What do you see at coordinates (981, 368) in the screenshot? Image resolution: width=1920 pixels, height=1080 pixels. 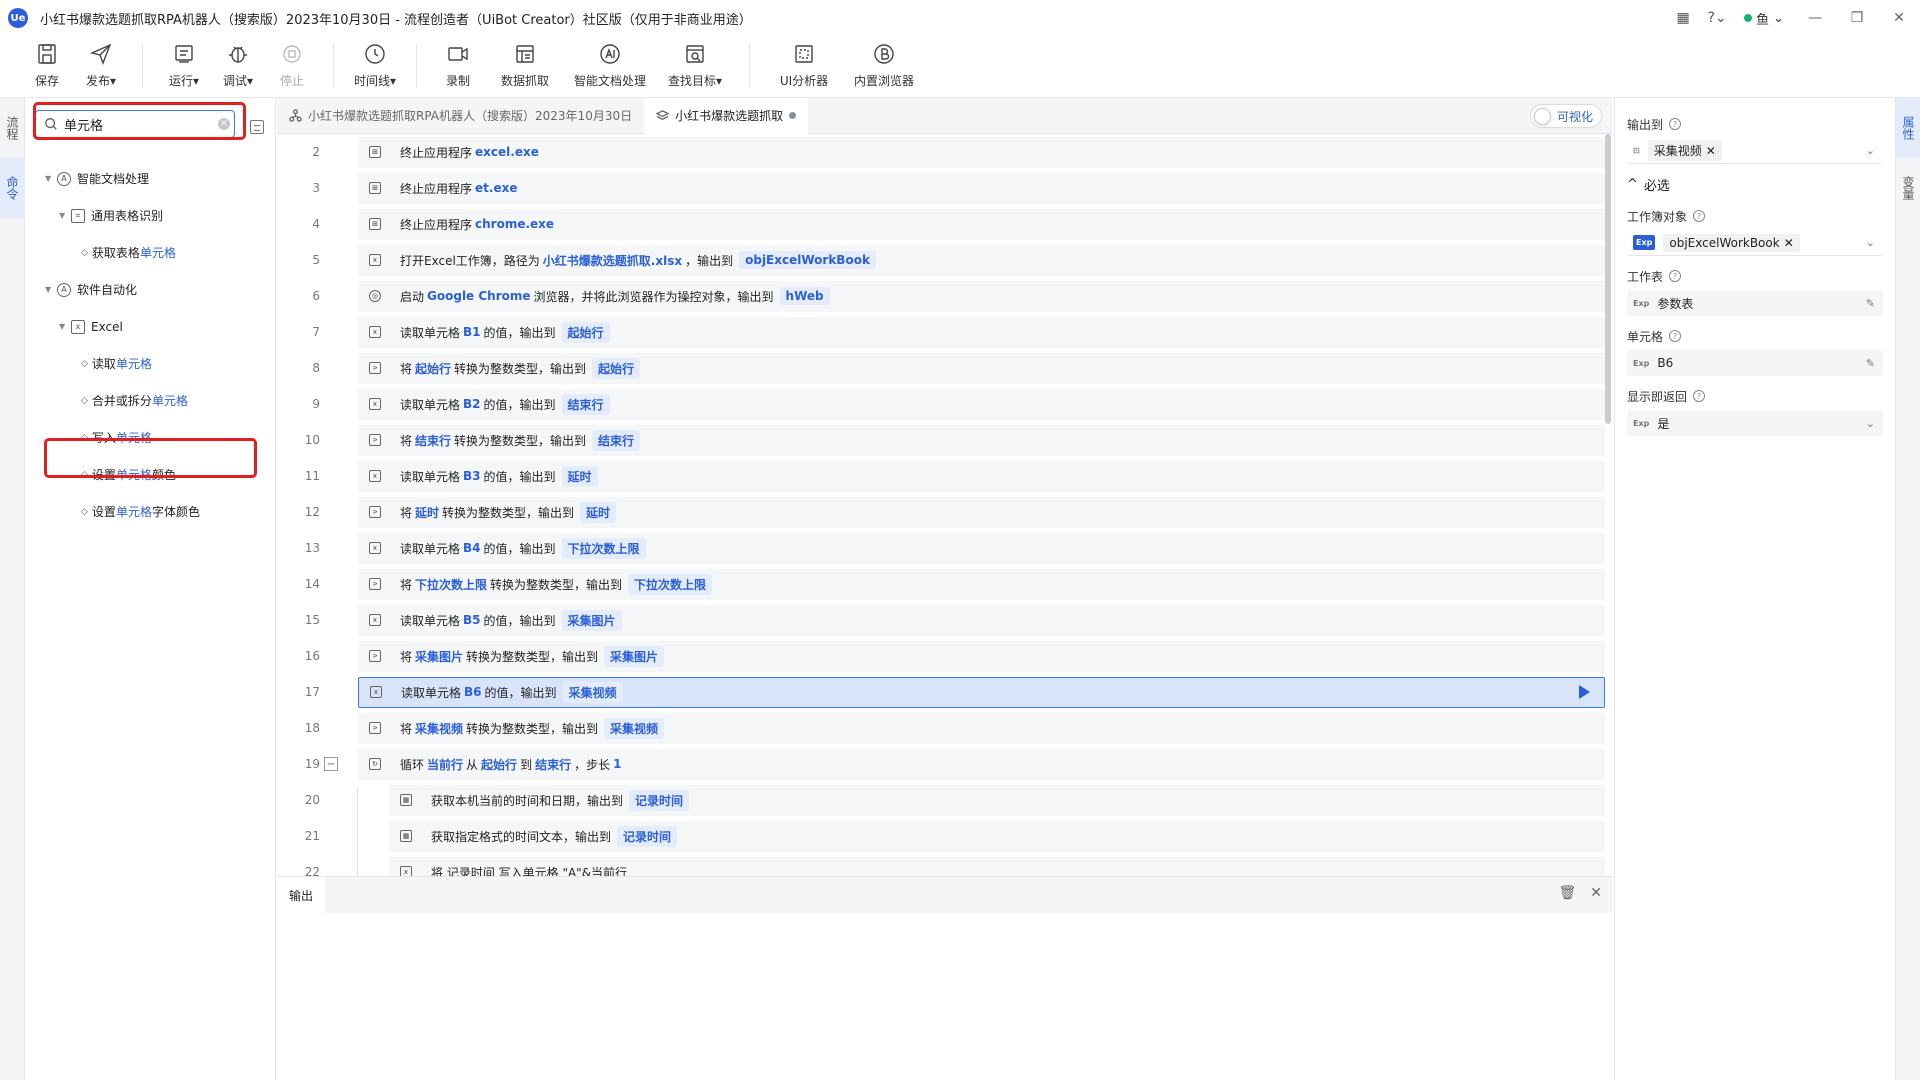 I see `statement: > 将起始行 转换为整数类型，输出到 起始行` at bounding box center [981, 368].